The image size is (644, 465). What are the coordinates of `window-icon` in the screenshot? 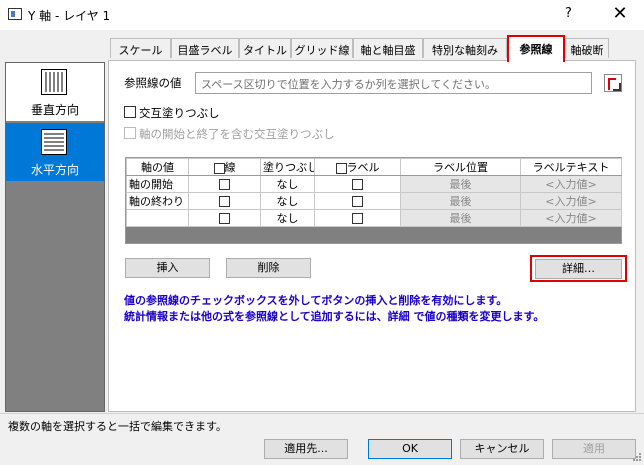 It's located at (15, 14).